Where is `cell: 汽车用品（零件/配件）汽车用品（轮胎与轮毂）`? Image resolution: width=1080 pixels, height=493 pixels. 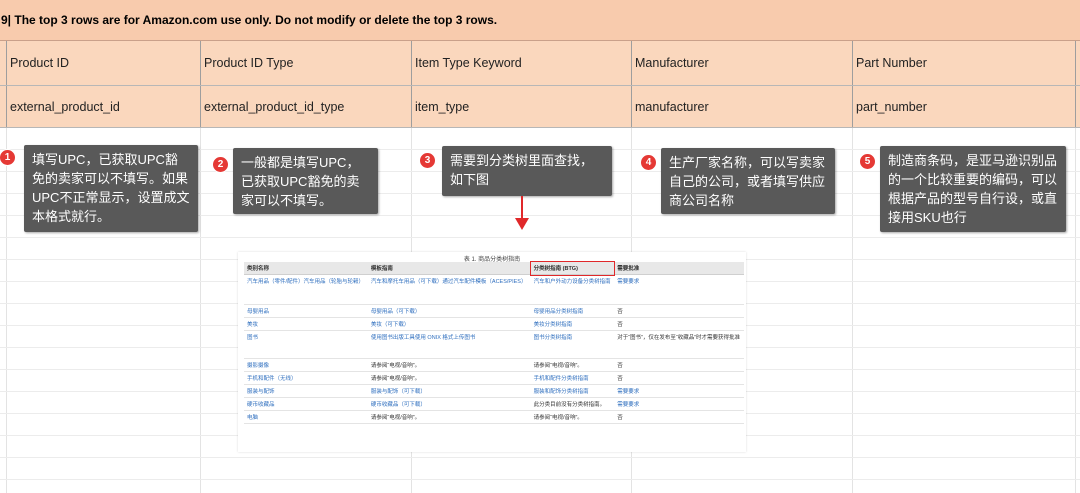 cell: 汽车用品（零件/配件）汽车用品（轮胎与轮毂） is located at coordinates (306, 289).